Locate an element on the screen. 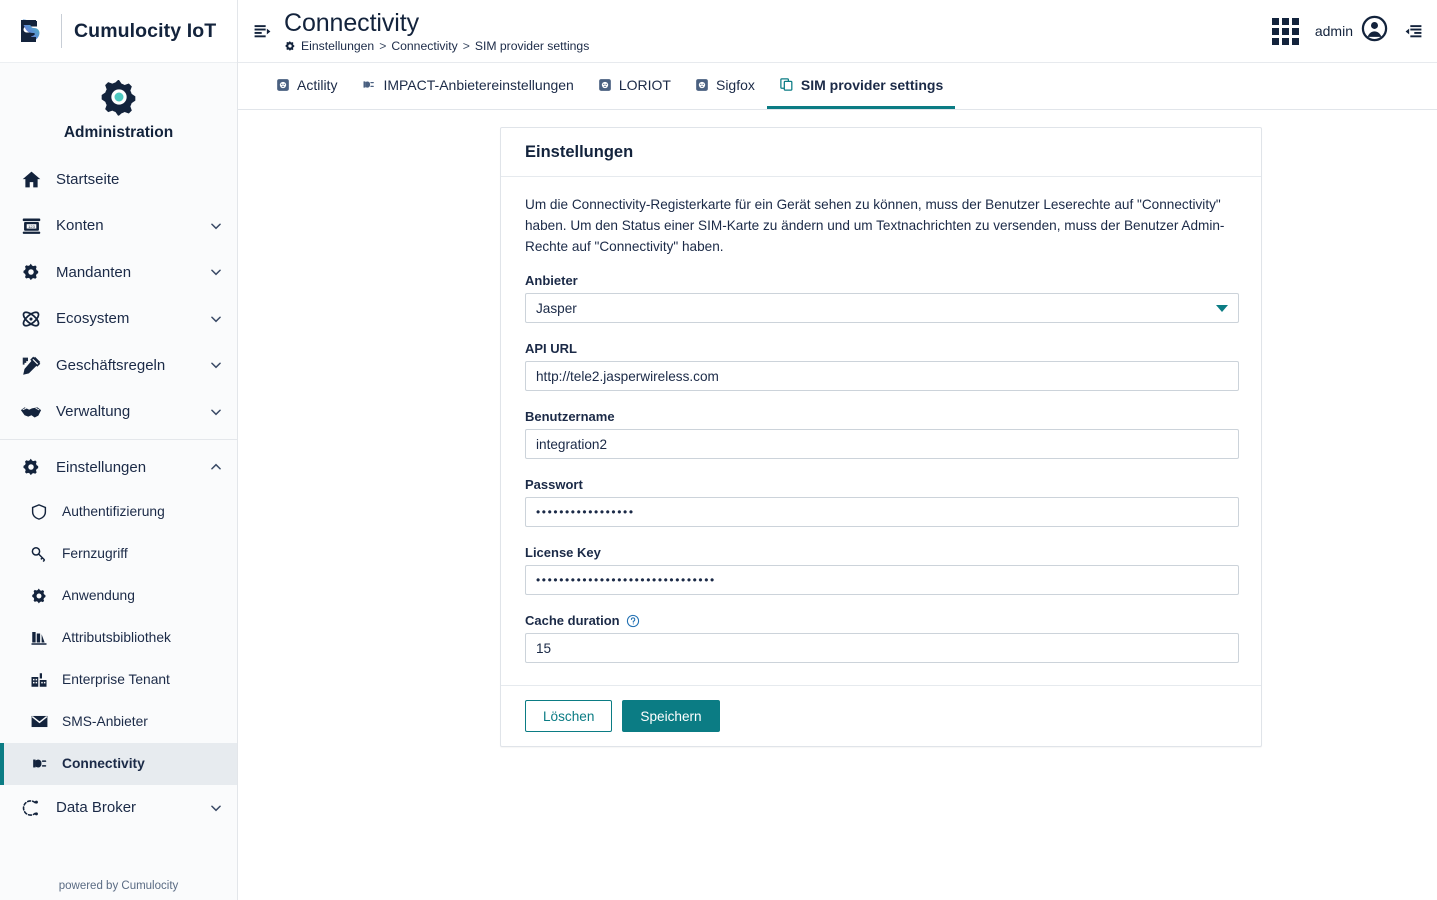  sidebar-item-ecosystem: Ecosystem is located at coordinates (118, 319).